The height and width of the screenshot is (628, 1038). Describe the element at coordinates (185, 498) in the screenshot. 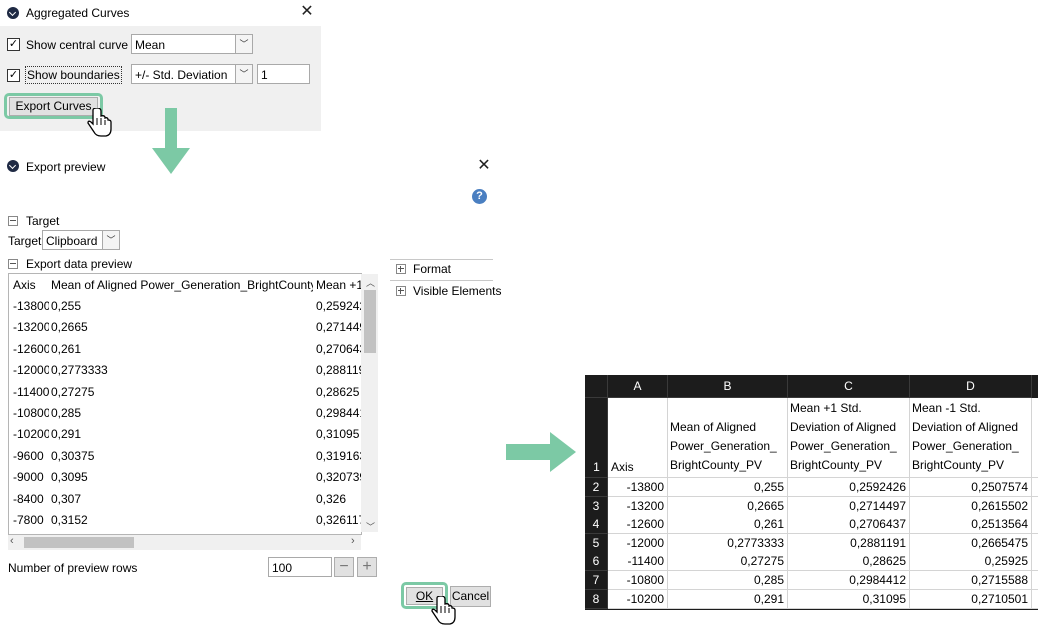

I see `grid-row: -8400 0,307 0,326` at that location.